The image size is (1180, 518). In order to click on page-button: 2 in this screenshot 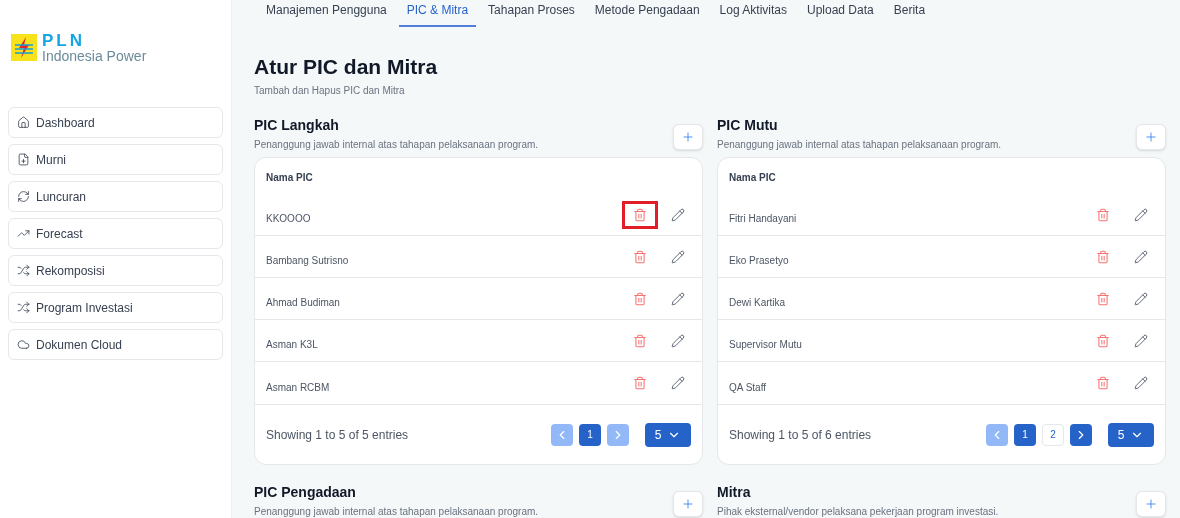, I will do `click(1053, 434)`.